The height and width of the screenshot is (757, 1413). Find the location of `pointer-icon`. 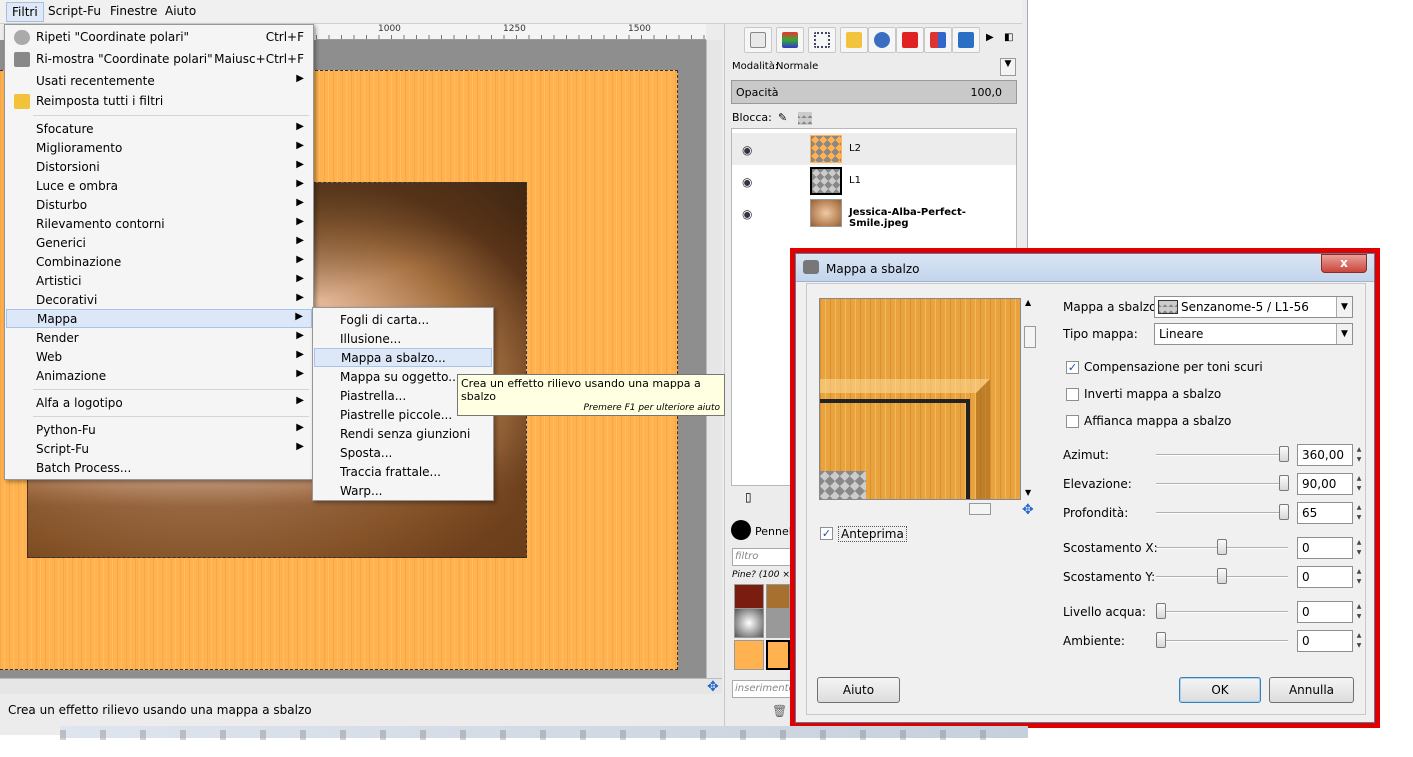

pointer-icon is located at coordinates (882, 40).